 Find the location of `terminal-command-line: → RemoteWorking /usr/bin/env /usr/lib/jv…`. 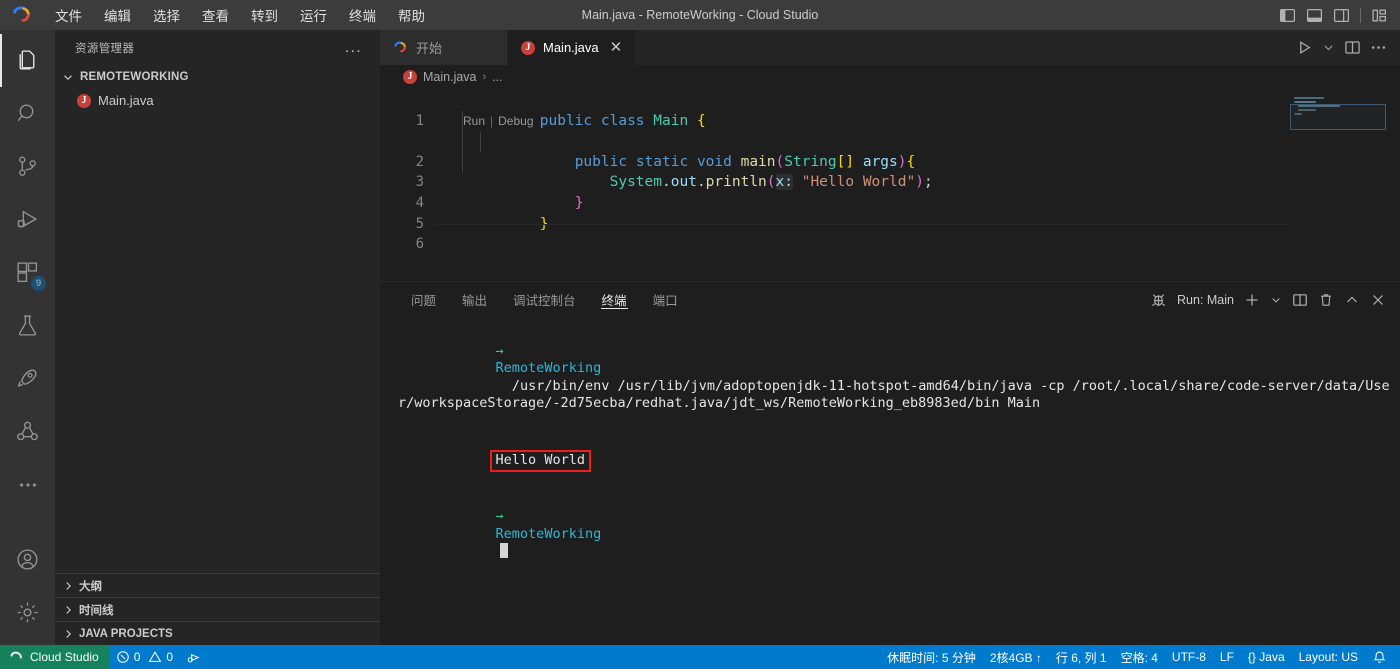

terminal-command-line: → RemoteWorking /usr/bin/env /usr/lib/jv… is located at coordinates (899, 377).